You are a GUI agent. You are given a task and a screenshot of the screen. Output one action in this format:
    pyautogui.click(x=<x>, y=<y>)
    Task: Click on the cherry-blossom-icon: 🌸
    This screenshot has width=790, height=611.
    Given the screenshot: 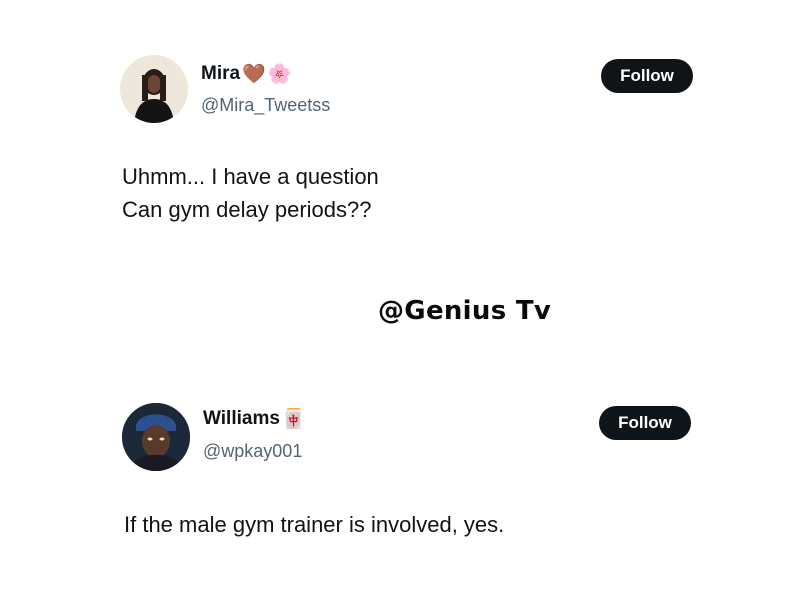 What is the action you would take?
    pyautogui.click(x=279, y=74)
    